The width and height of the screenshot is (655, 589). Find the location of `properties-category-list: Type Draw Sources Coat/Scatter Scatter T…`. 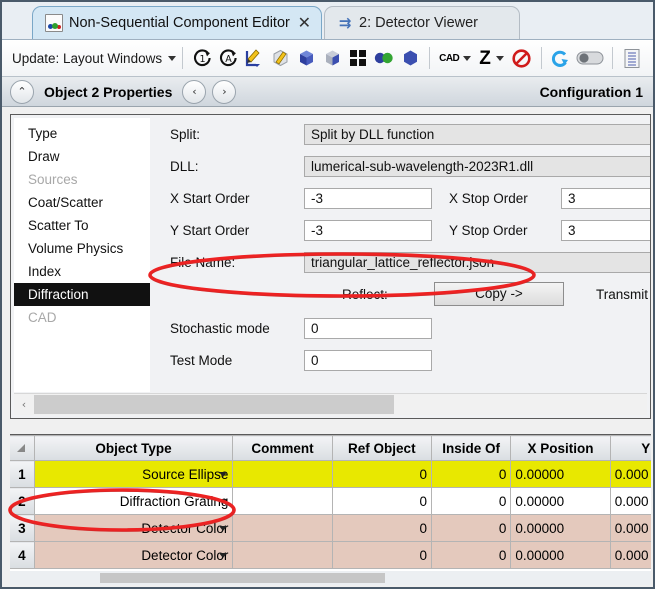

properties-category-list: Type Draw Sources Coat/Scatter Scatter T… is located at coordinates (82, 255).